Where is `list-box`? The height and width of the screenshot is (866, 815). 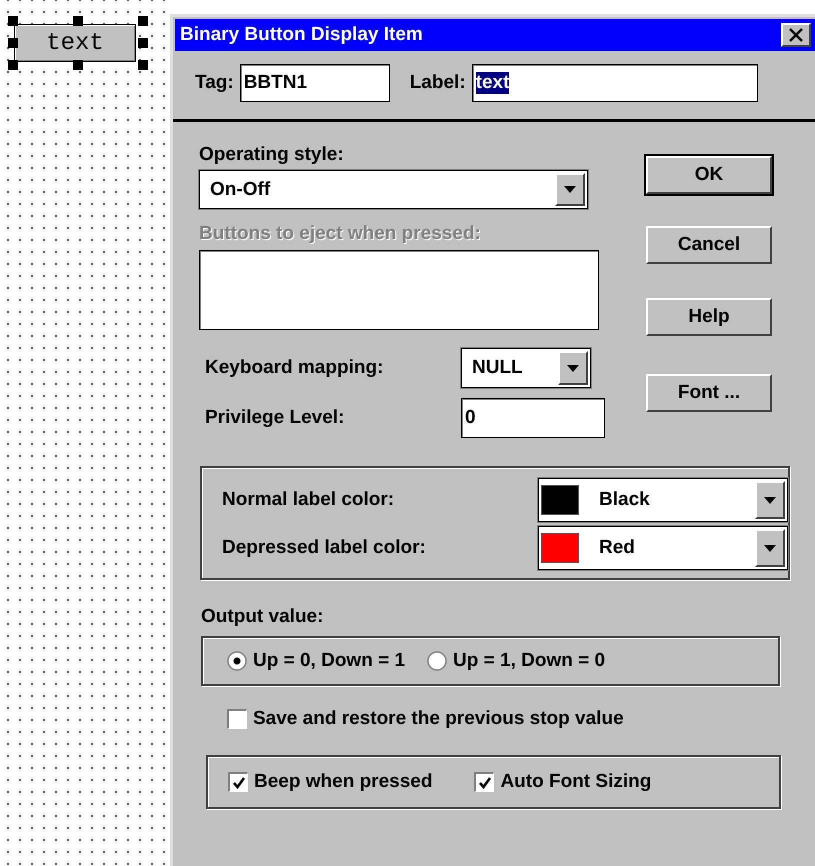 list-box is located at coordinates (399, 290).